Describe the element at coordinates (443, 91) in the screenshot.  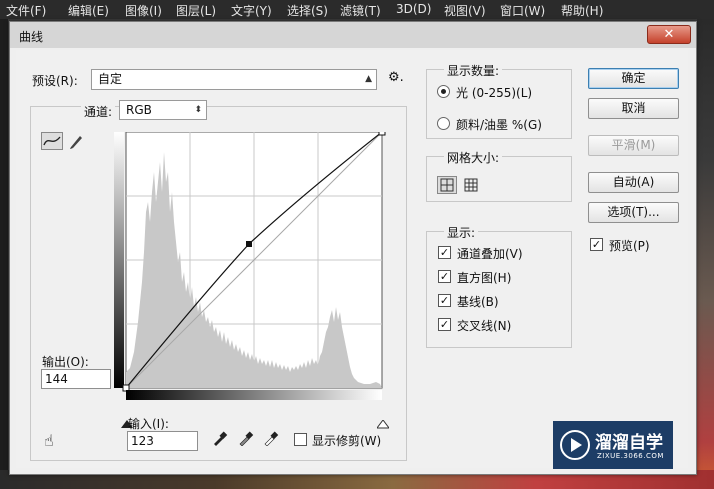
I see `light-radio` at that location.